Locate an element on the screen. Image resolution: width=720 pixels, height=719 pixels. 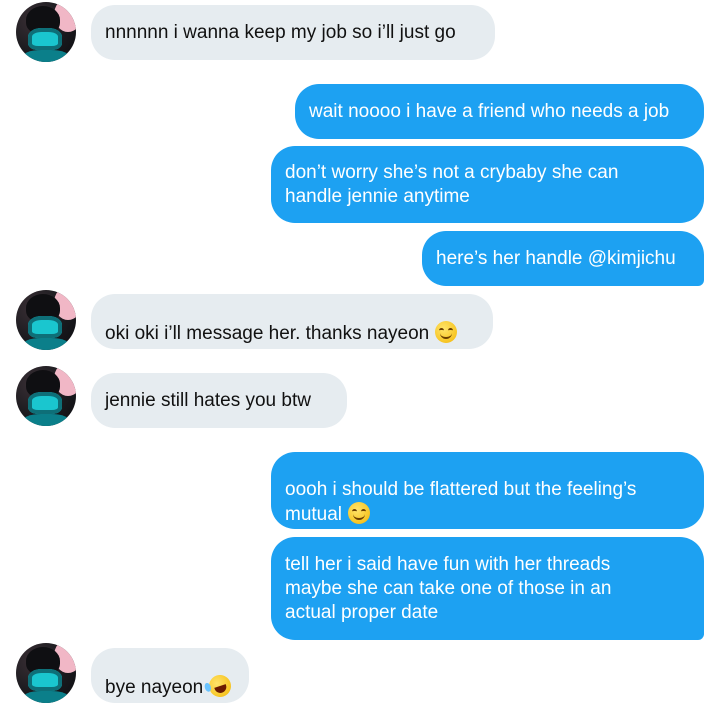
received-message-bubble: oki oki i’ll message her. thanks nayeon is located at coordinates (292, 321).